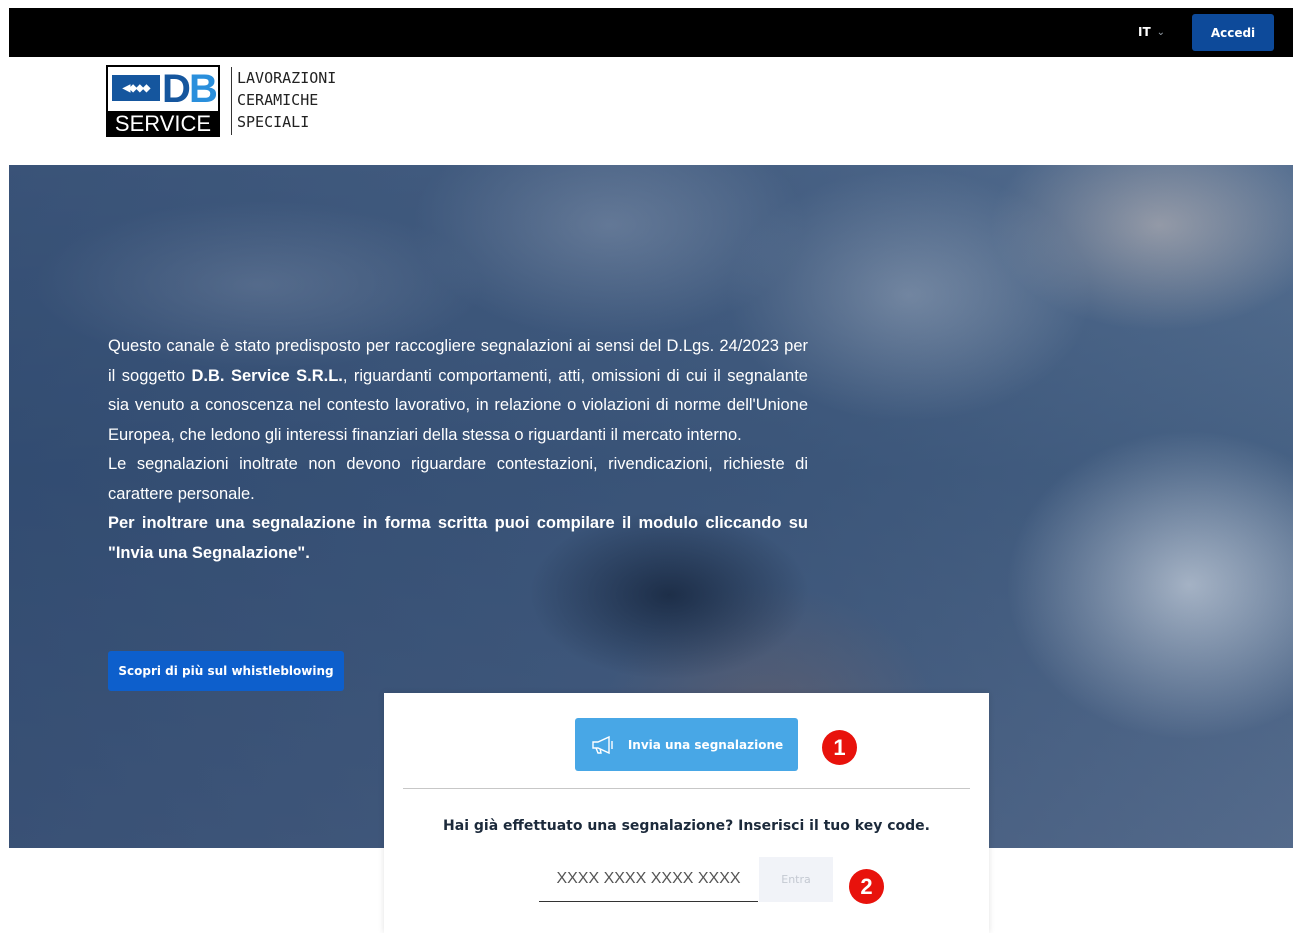 The width and height of the screenshot is (1293, 933). I want to click on annotation-badge-2: 2, so click(866, 886).